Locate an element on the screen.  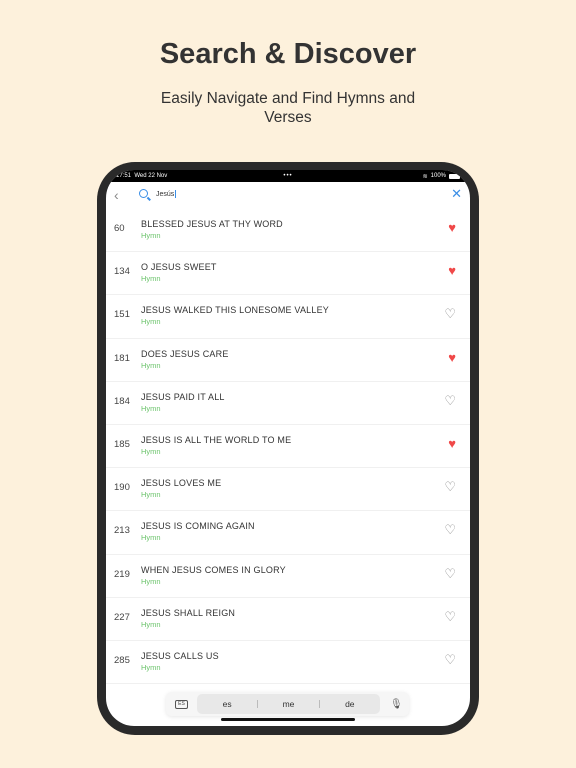
search-bar: ‹ Jesús ✕ is located at coordinates (288, 195).